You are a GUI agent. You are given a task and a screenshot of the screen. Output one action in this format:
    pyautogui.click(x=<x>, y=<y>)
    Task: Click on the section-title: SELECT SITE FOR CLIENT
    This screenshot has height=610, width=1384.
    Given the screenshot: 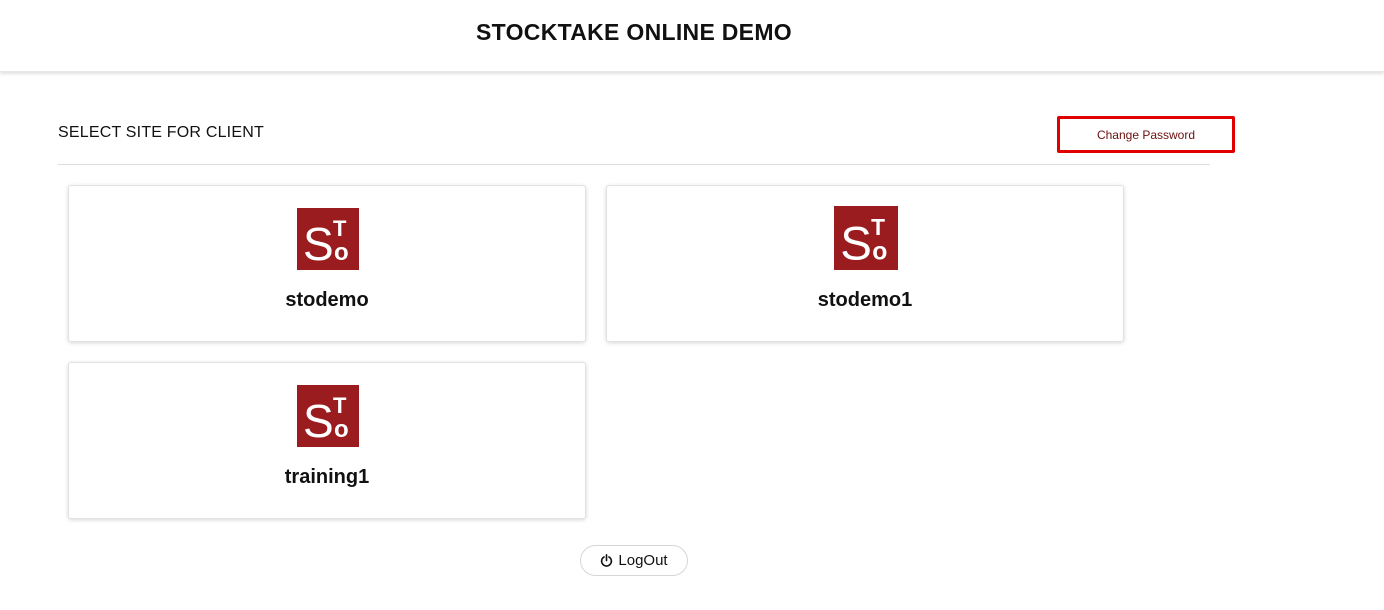 What is the action you would take?
    pyautogui.click(x=161, y=132)
    